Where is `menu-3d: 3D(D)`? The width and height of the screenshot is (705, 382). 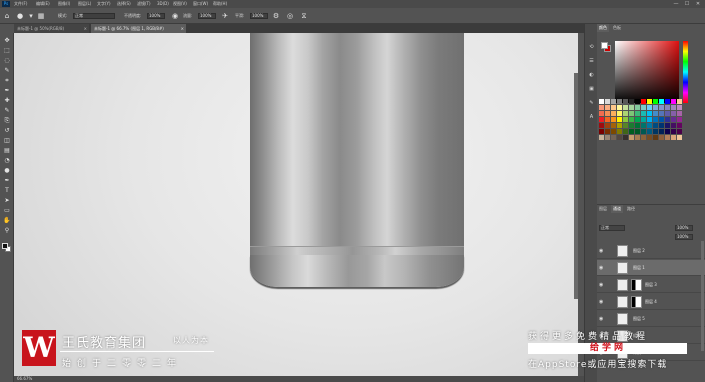 menu-3d: 3D(D) is located at coordinates (163, 4).